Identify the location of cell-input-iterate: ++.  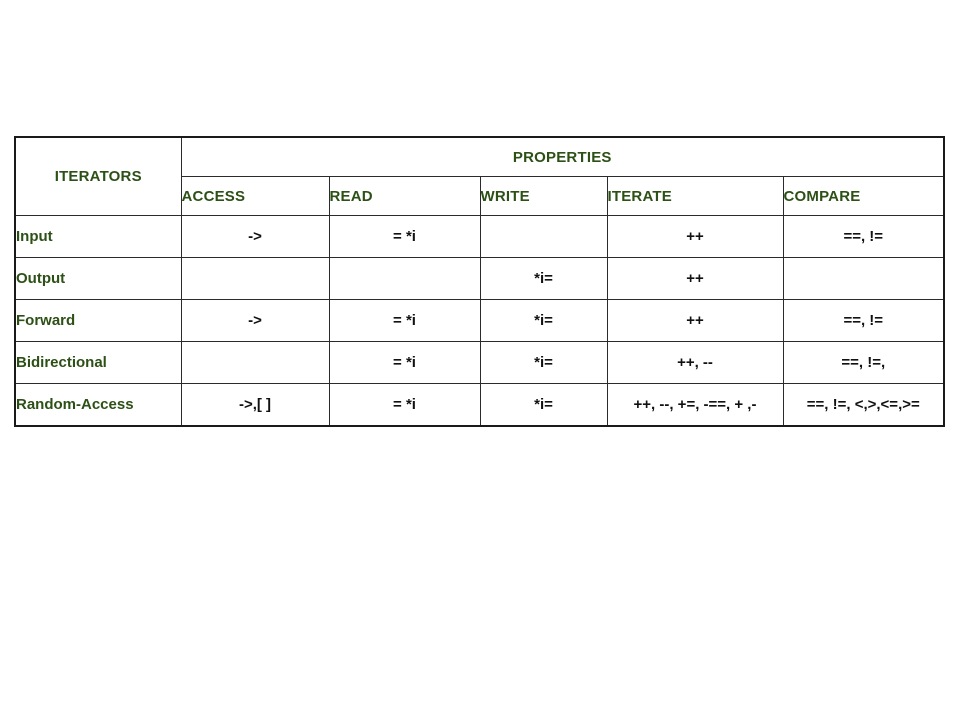
(695, 236).